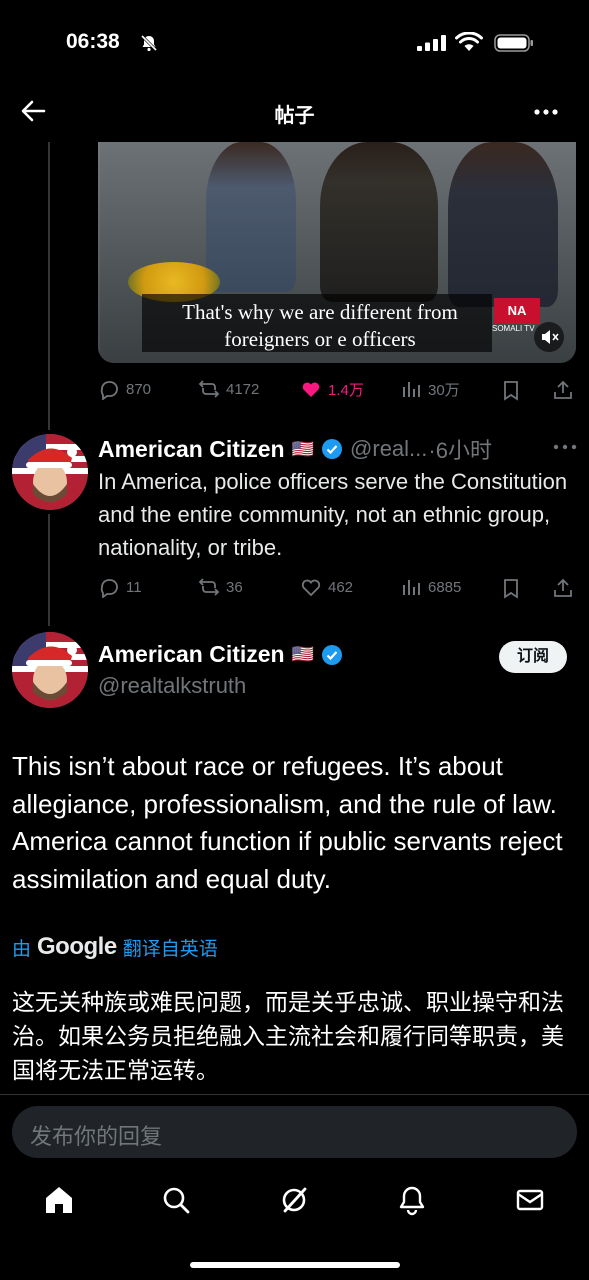  What do you see at coordinates (320, 312) in the screenshot?
I see `video-caption-line1: That's why we are different from` at bounding box center [320, 312].